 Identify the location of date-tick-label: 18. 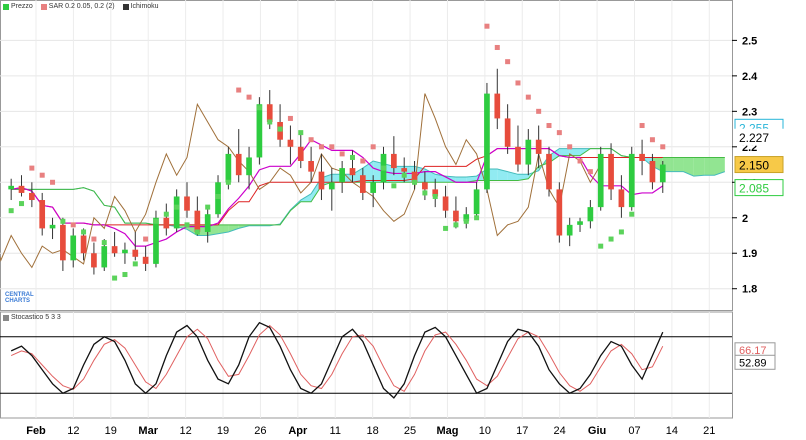
(373, 431).